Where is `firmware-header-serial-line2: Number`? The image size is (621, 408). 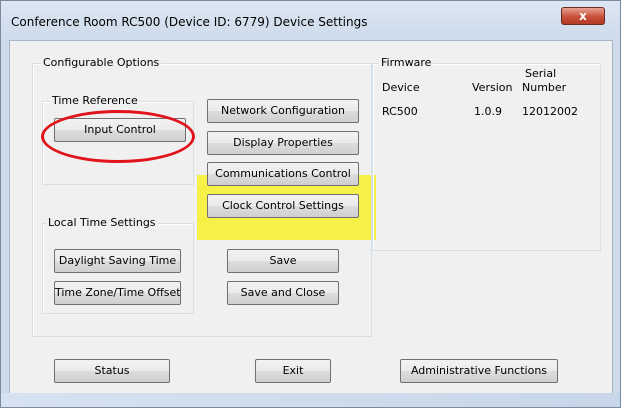
firmware-header-serial-line2: Number is located at coordinates (544, 87).